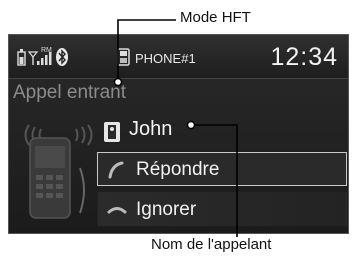  What do you see at coordinates (21, 57) in the screenshot?
I see `battery-icon` at bounding box center [21, 57].